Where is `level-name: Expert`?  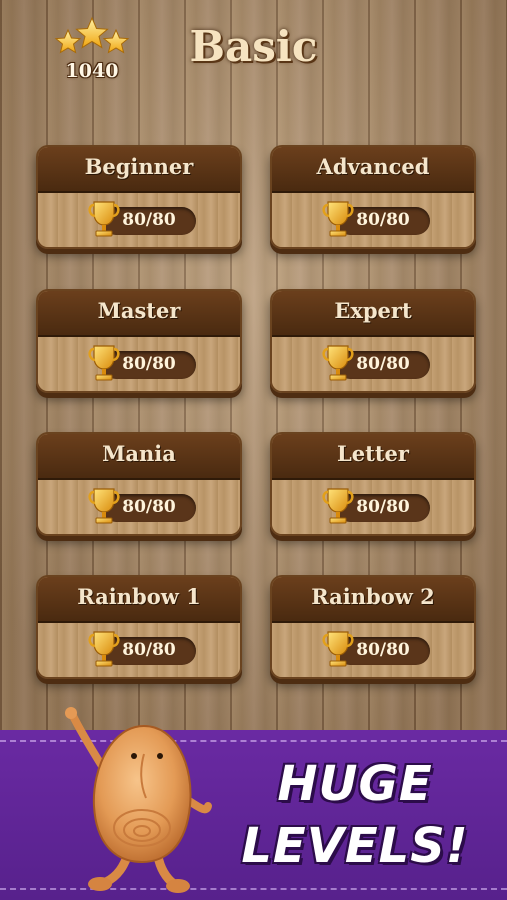
level-name: Expert is located at coordinates (373, 310).